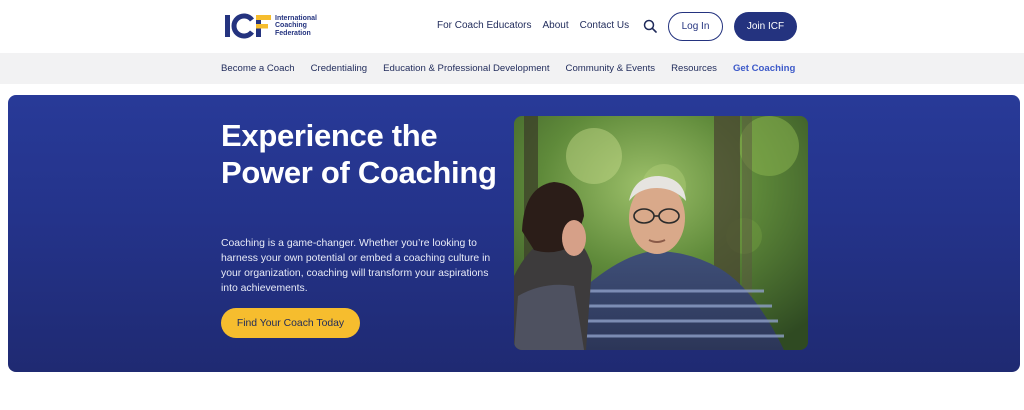 The width and height of the screenshot is (1024, 410). What do you see at coordinates (604, 25) in the screenshot?
I see `contact-us-link: Contact Us` at bounding box center [604, 25].